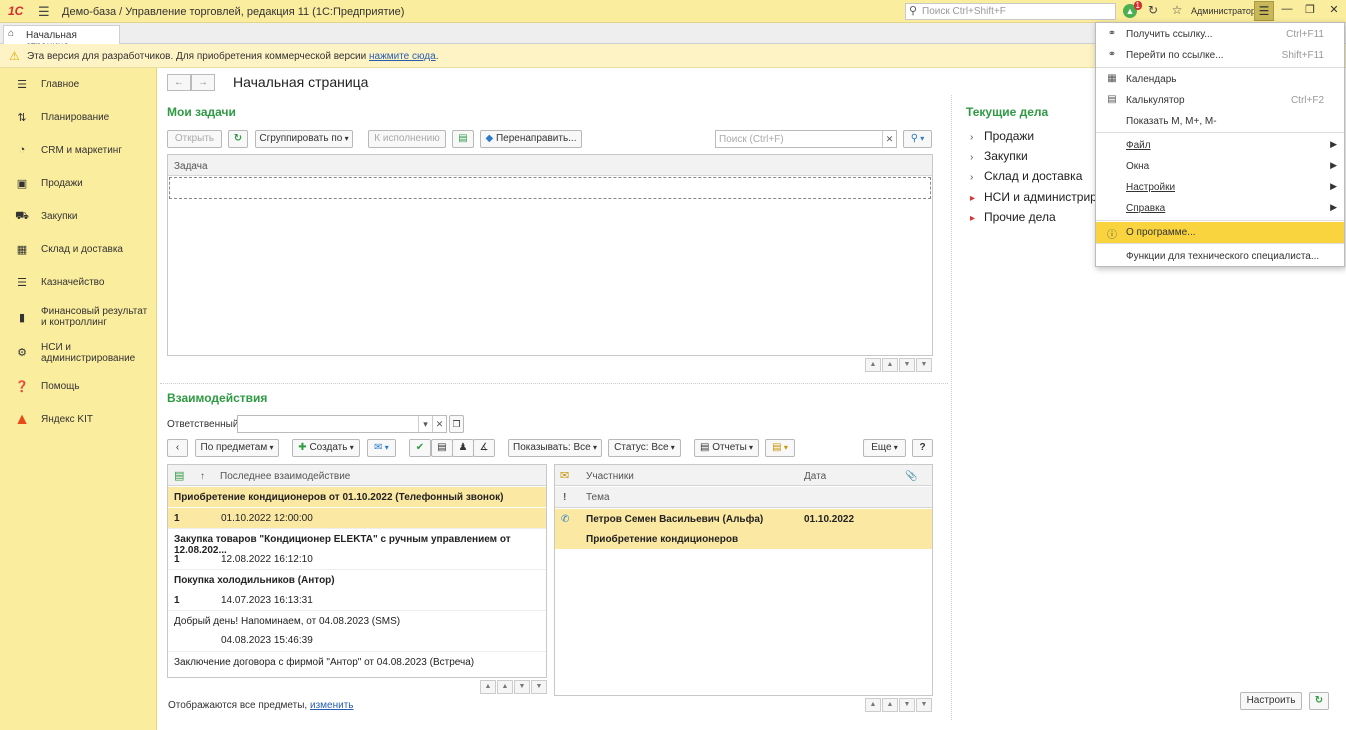 The width and height of the screenshot is (1346, 730). What do you see at coordinates (191, 166) in the screenshot?
I see `column-header-task: Задача` at bounding box center [191, 166].